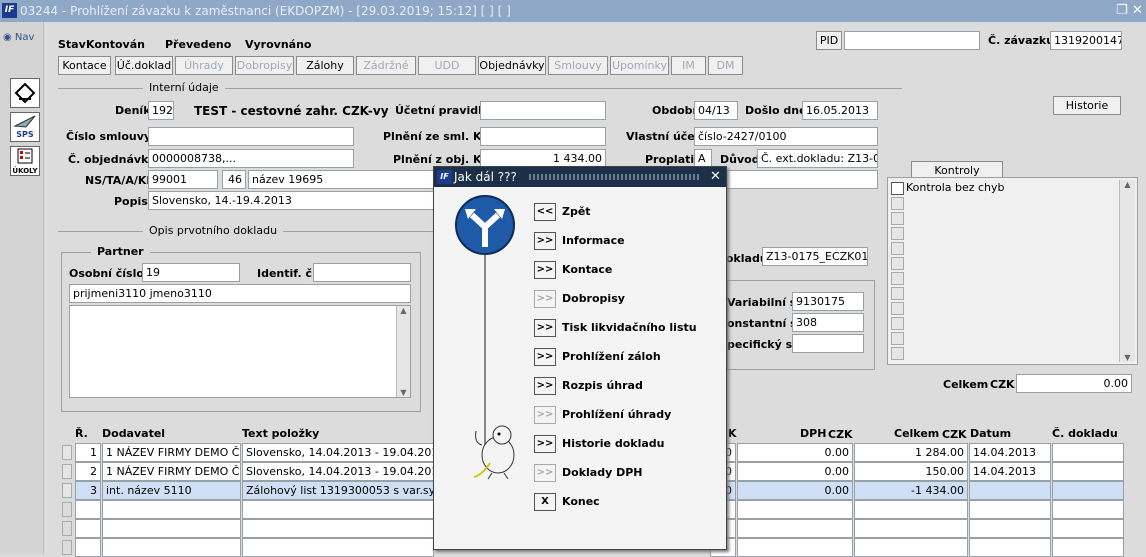  What do you see at coordinates (88, 452) in the screenshot?
I see `table-cell-r: 1` at bounding box center [88, 452].